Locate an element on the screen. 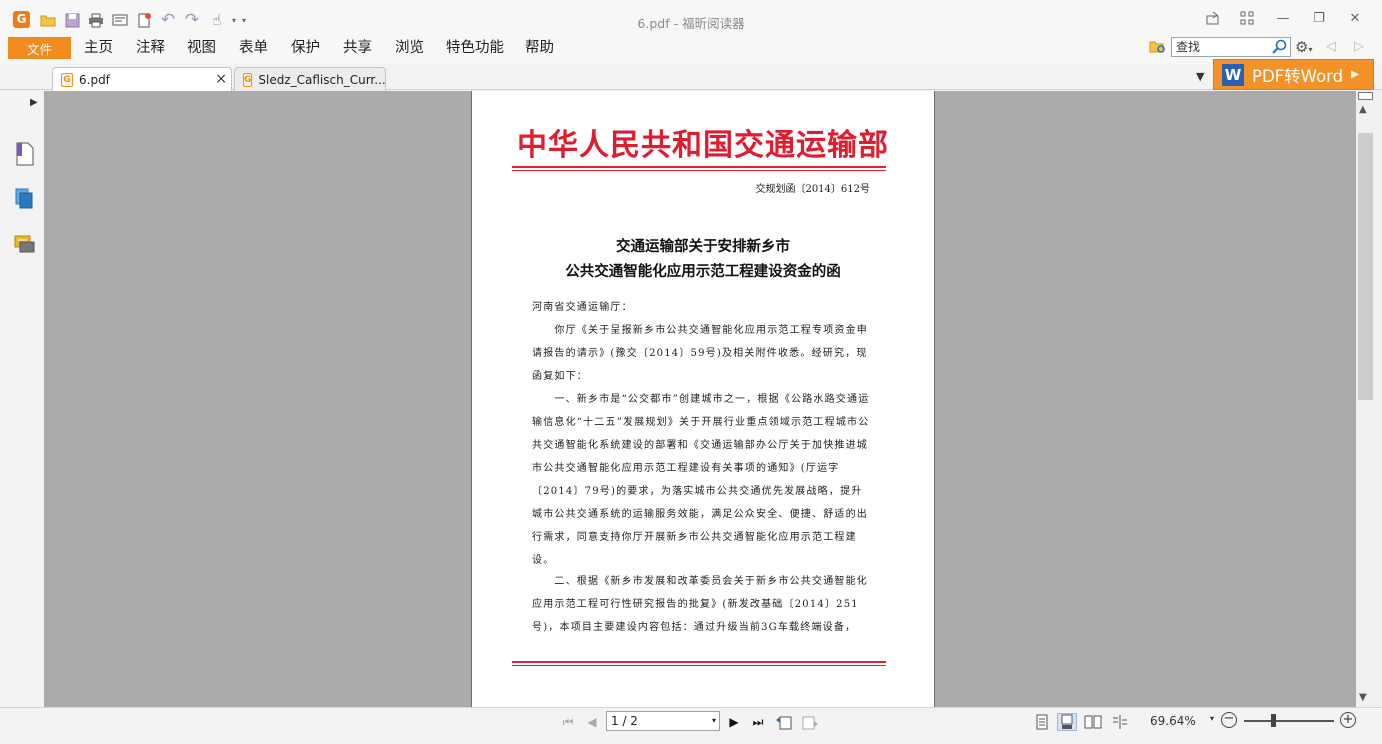  facing-pages-icon is located at coordinates (1093, 722).